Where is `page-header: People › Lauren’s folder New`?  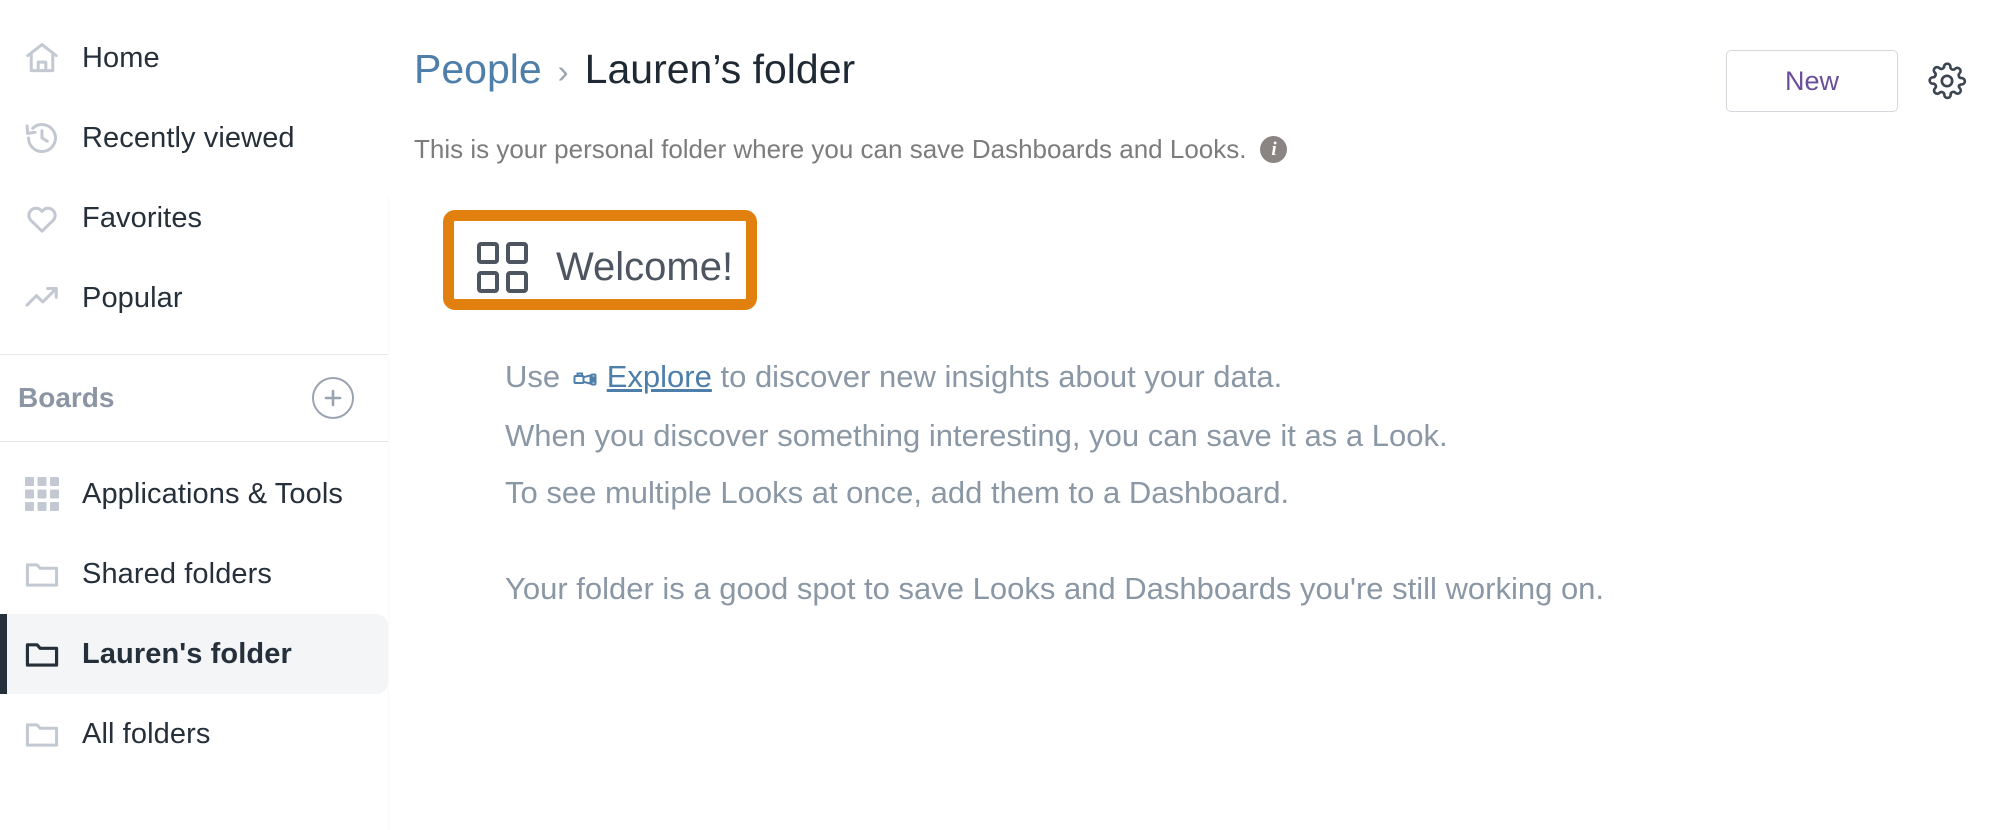
page-header: People › Lauren’s folder New is located at coordinates (1194, 56).